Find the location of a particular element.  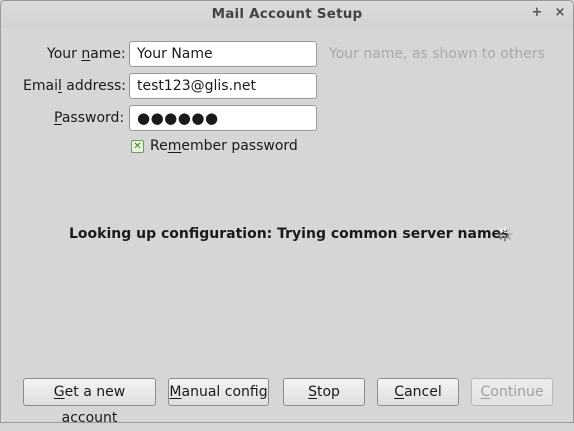

maximize-icon: + is located at coordinates (537, 13).